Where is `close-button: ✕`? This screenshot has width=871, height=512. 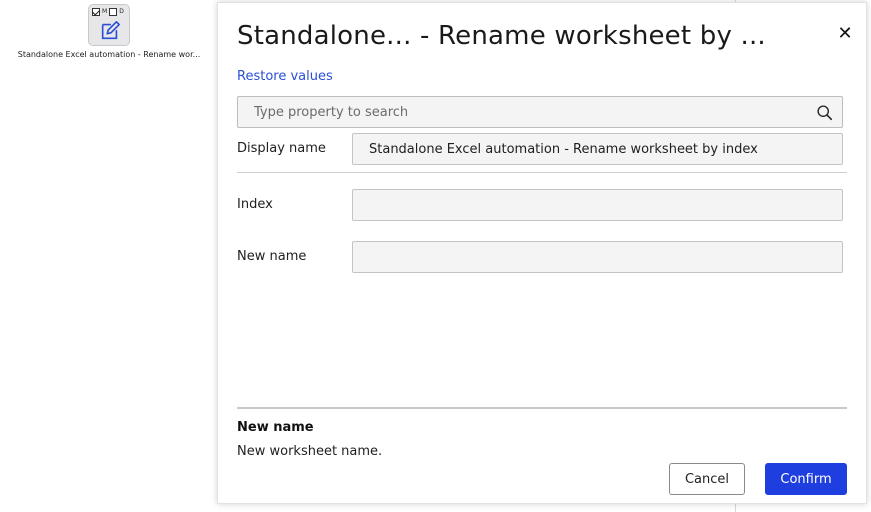 close-button: ✕ is located at coordinates (845, 34).